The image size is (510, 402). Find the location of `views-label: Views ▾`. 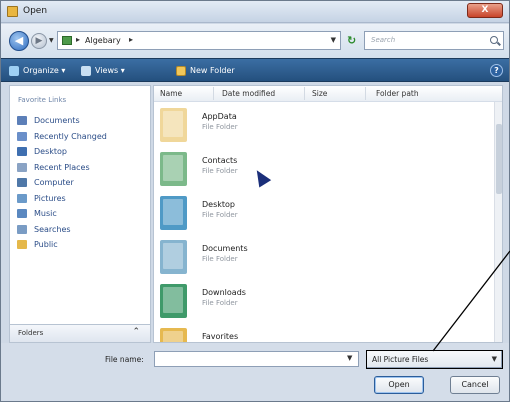

views-label: Views ▾ is located at coordinates (110, 70).